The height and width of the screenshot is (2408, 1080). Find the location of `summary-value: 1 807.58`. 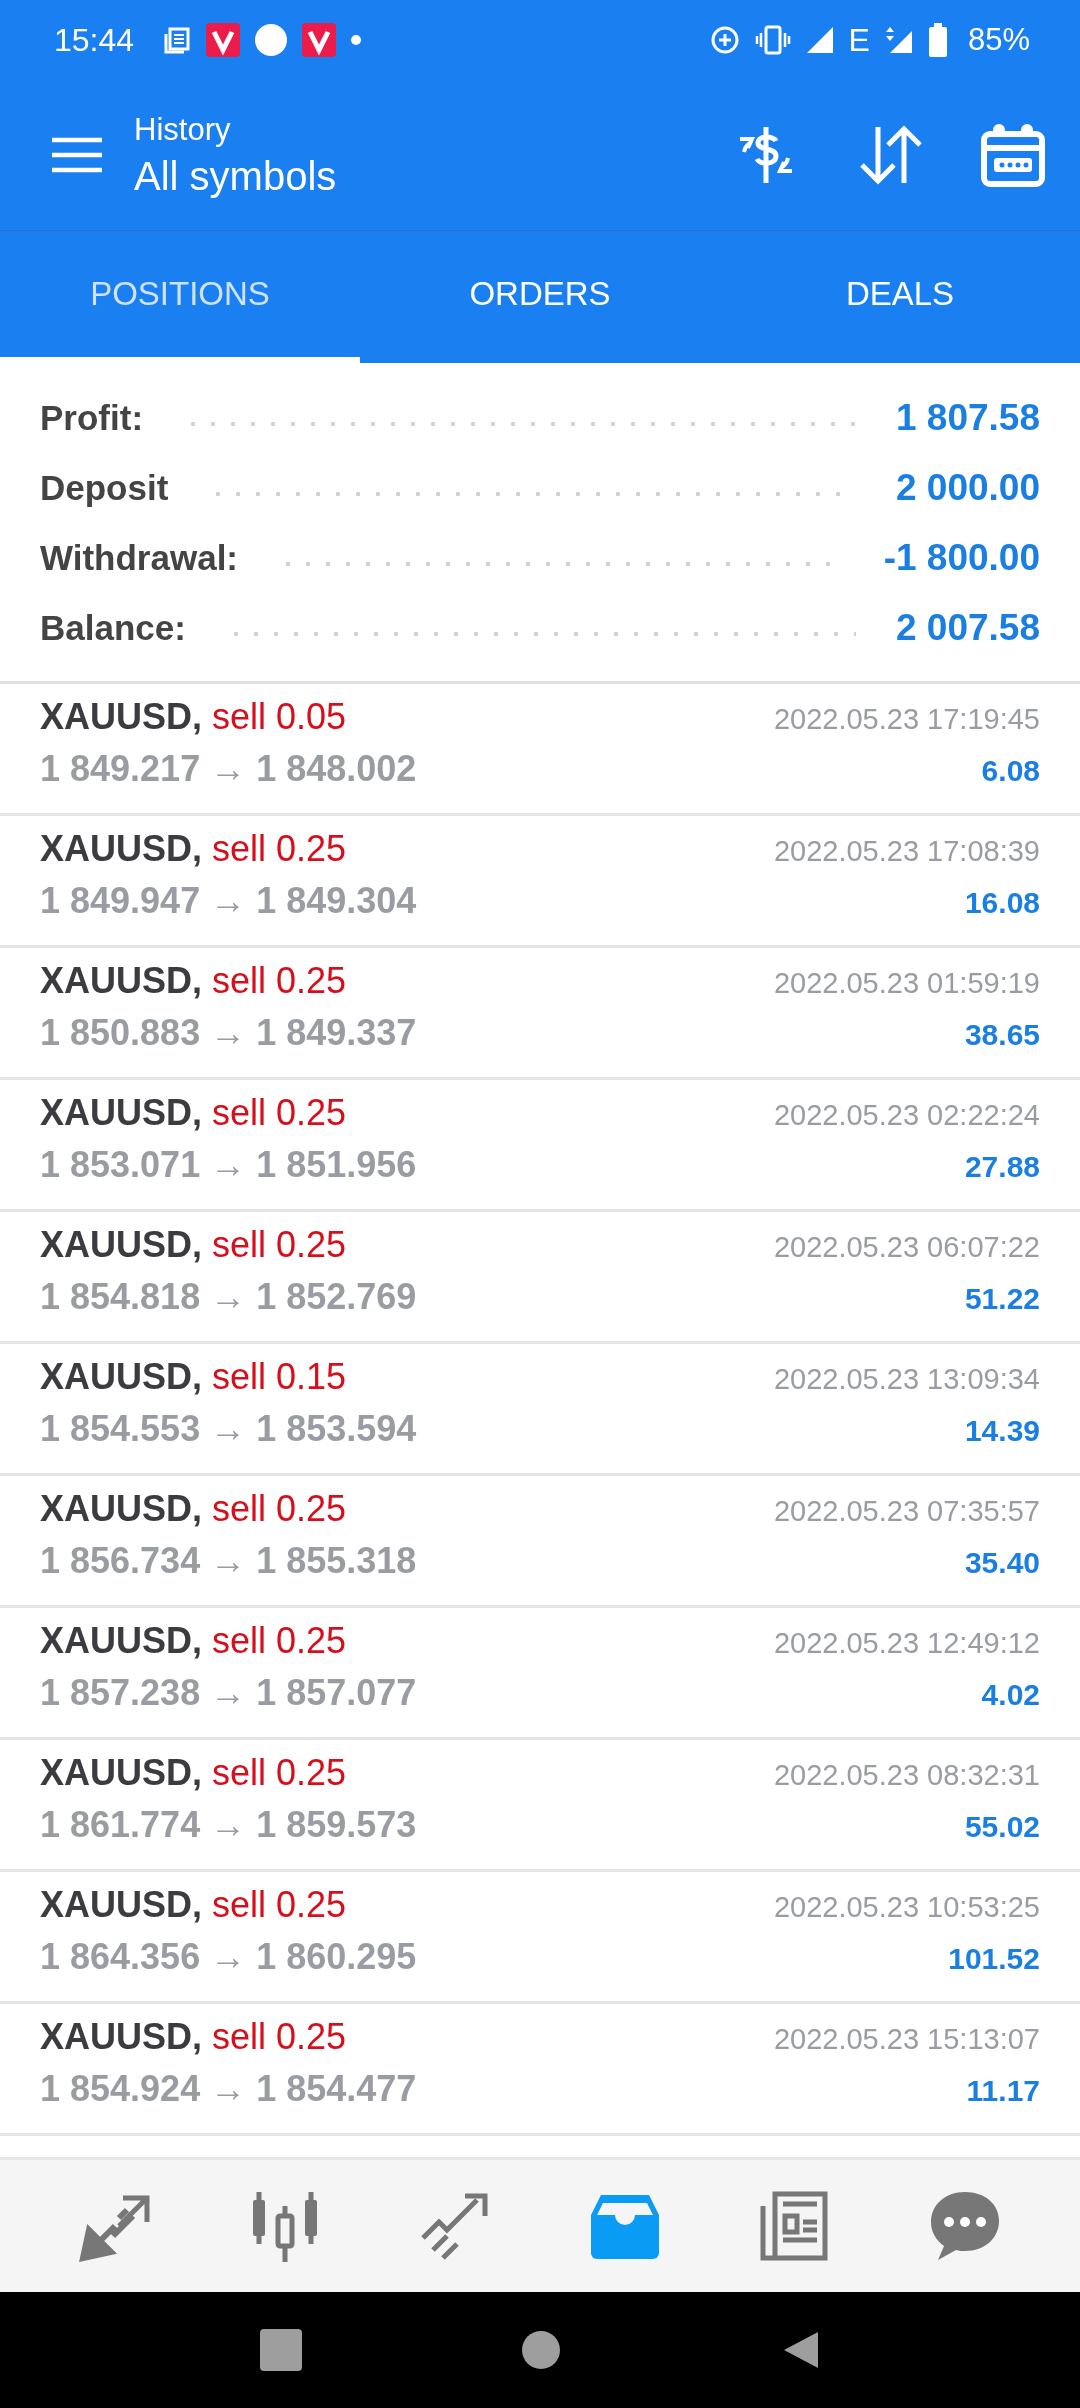

summary-value: 1 807.58 is located at coordinates (967, 418).